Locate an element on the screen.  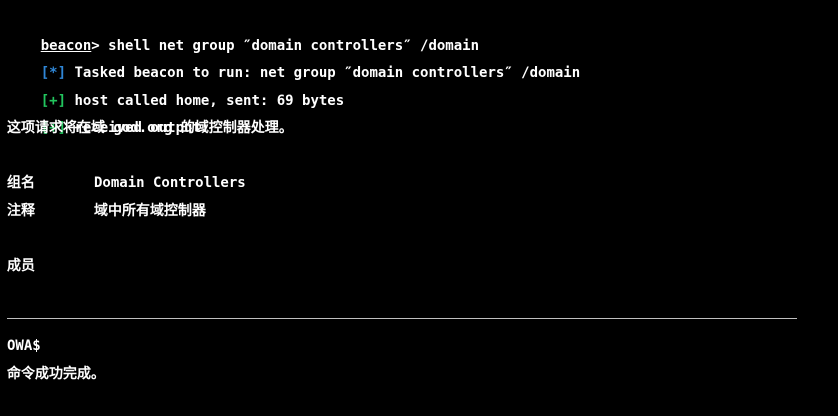
prompt-arrow: > is located at coordinates (95, 45).